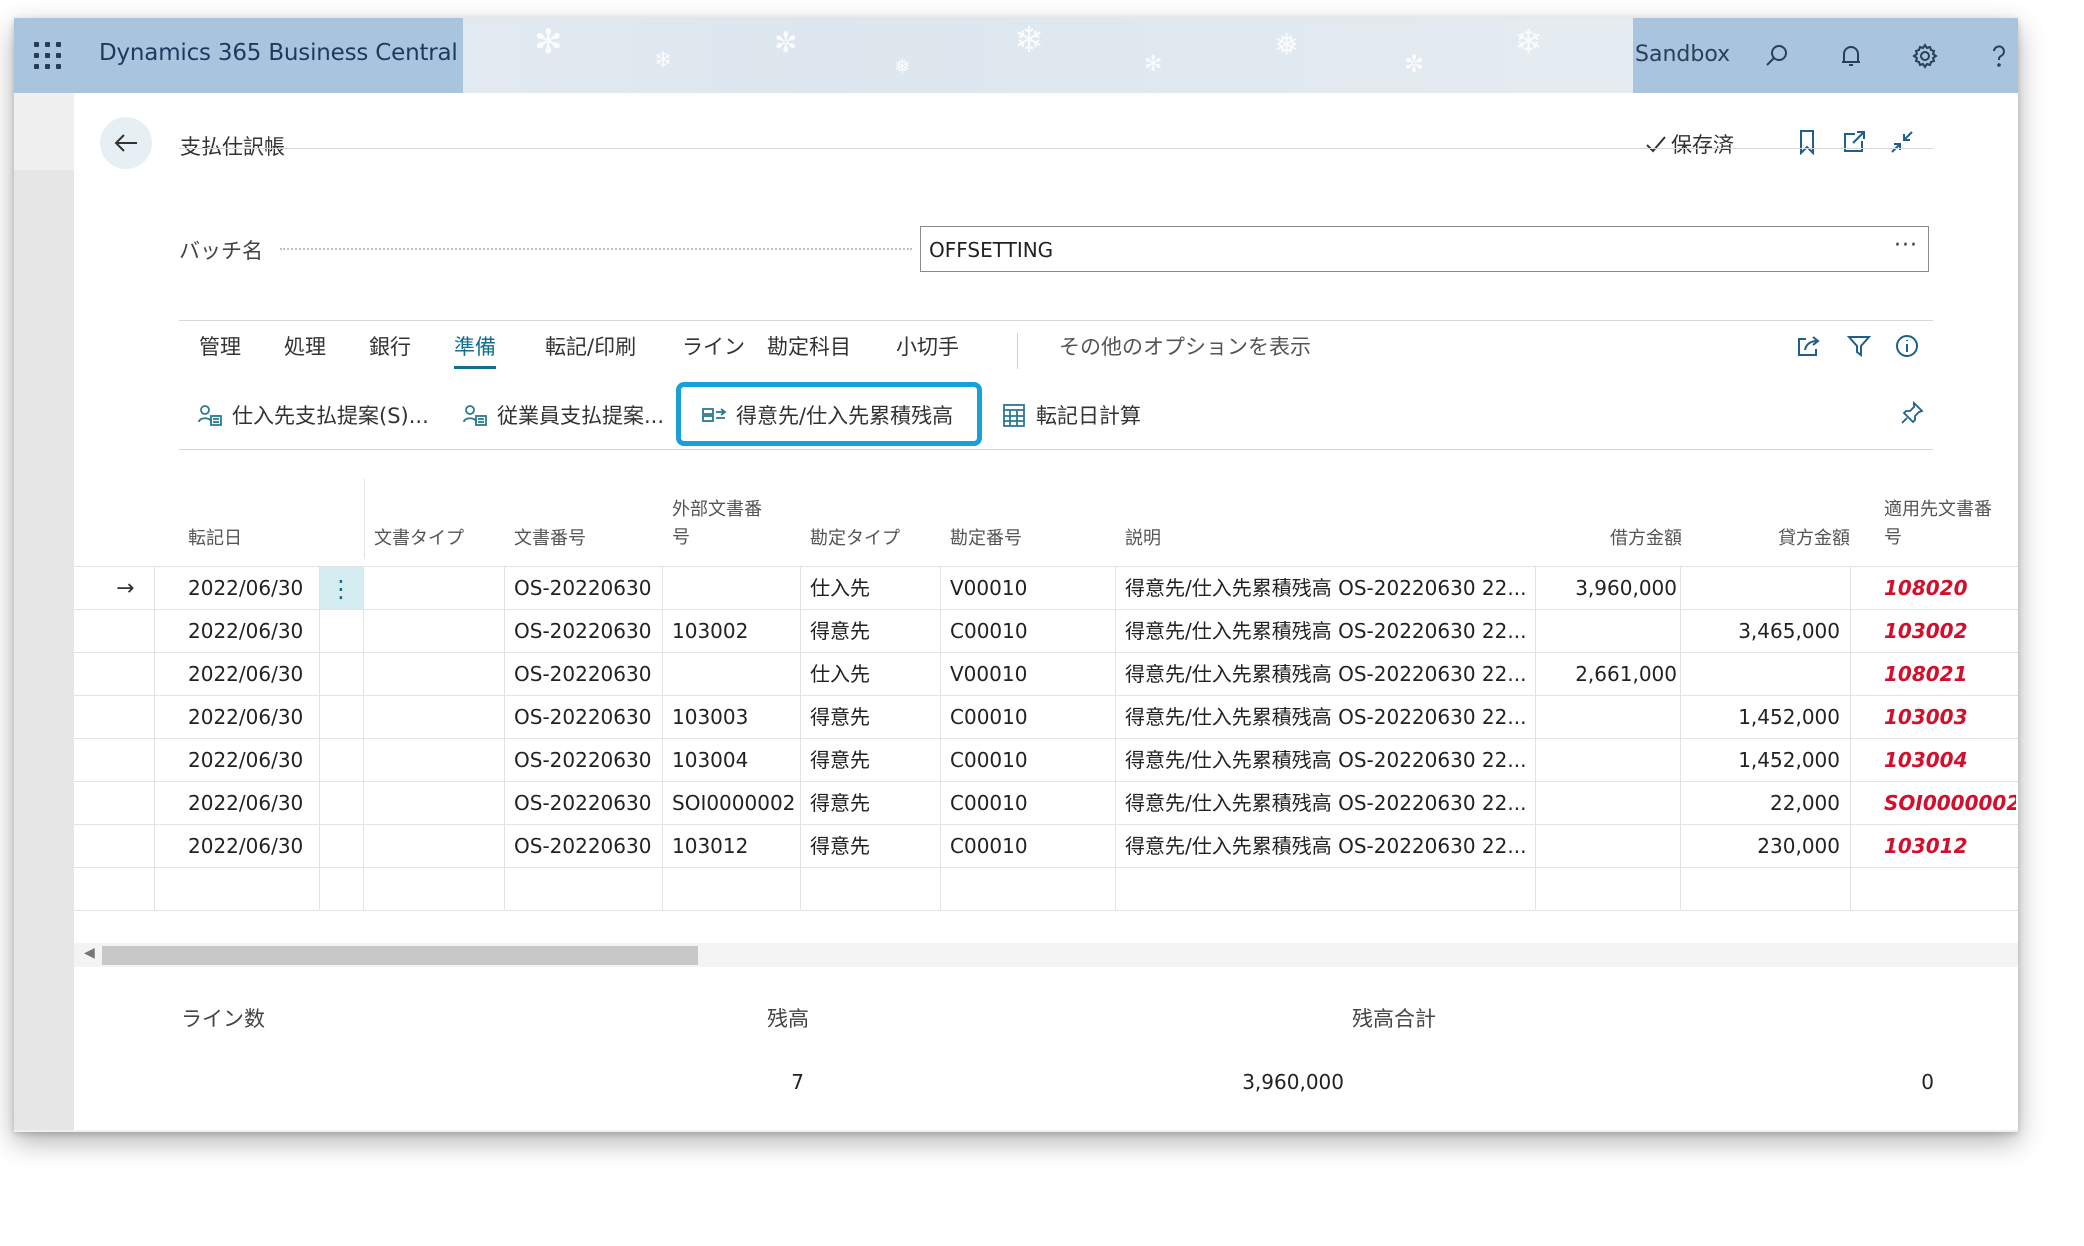 The width and height of the screenshot is (2084, 1246). What do you see at coordinates (1859, 346) in the screenshot?
I see `filter-icon` at bounding box center [1859, 346].